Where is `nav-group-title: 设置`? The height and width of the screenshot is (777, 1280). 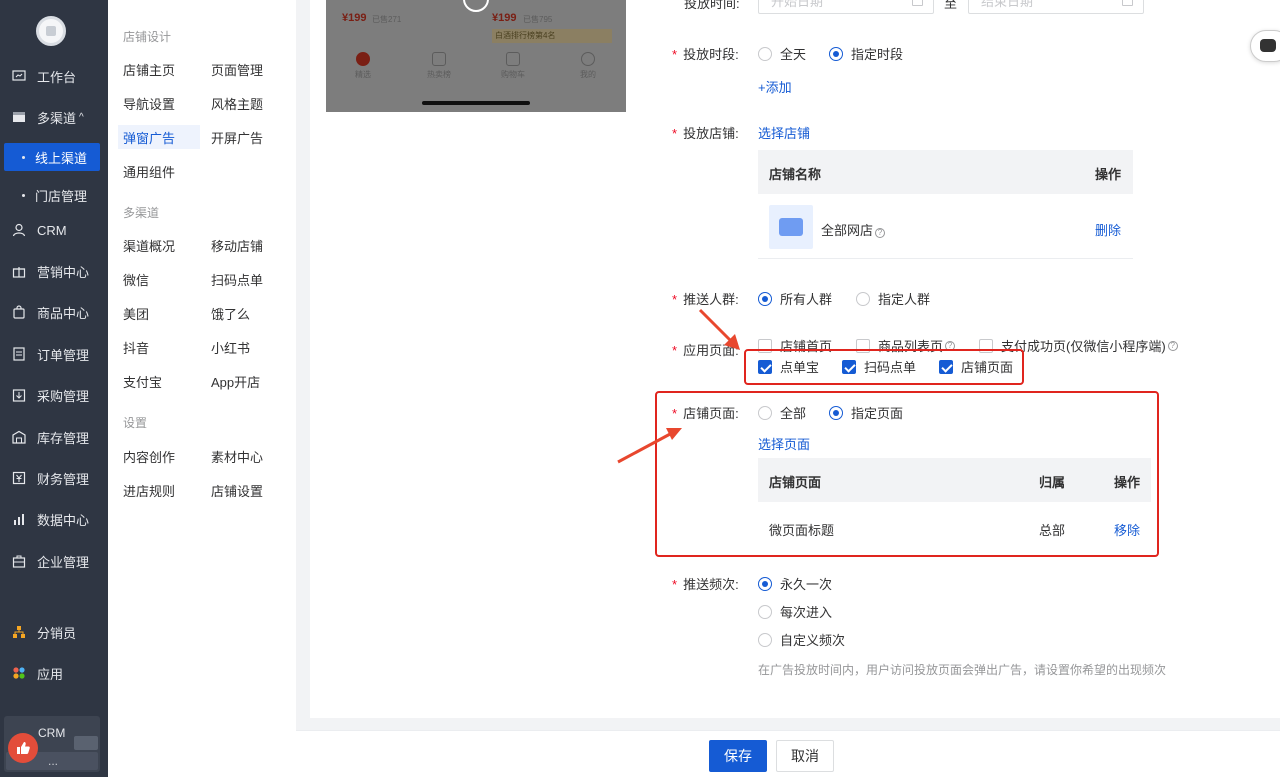
nav-group-title: 设置 is located at coordinates (135, 423).